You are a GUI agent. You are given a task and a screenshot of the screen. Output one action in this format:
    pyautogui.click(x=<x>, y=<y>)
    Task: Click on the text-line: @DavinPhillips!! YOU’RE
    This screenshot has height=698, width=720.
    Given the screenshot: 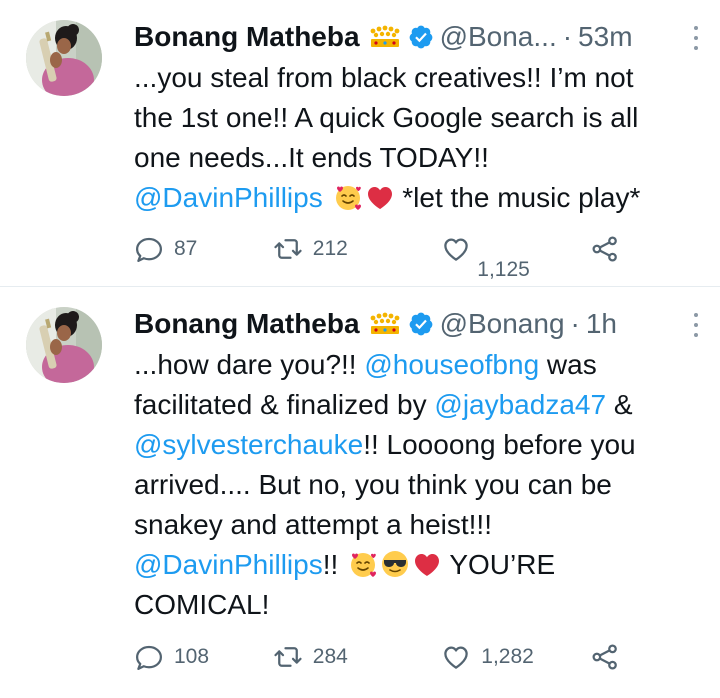 What is the action you would take?
    pyautogui.click(x=417, y=565)
    